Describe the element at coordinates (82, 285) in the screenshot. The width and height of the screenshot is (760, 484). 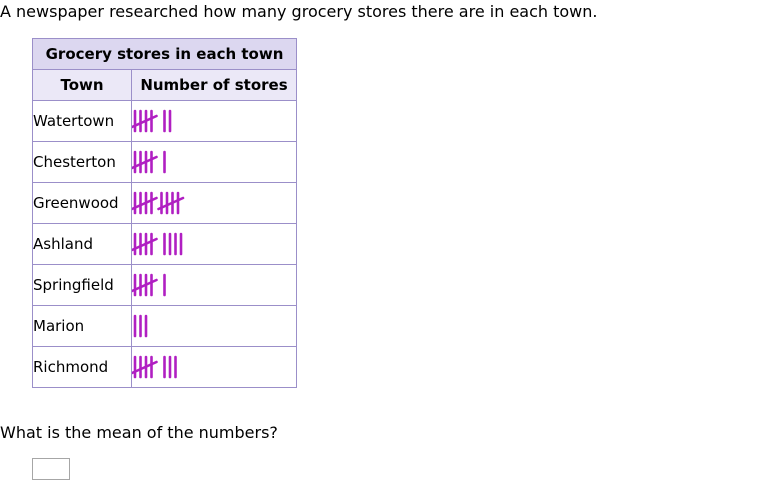
I see `town-name: Springfield` at that location.